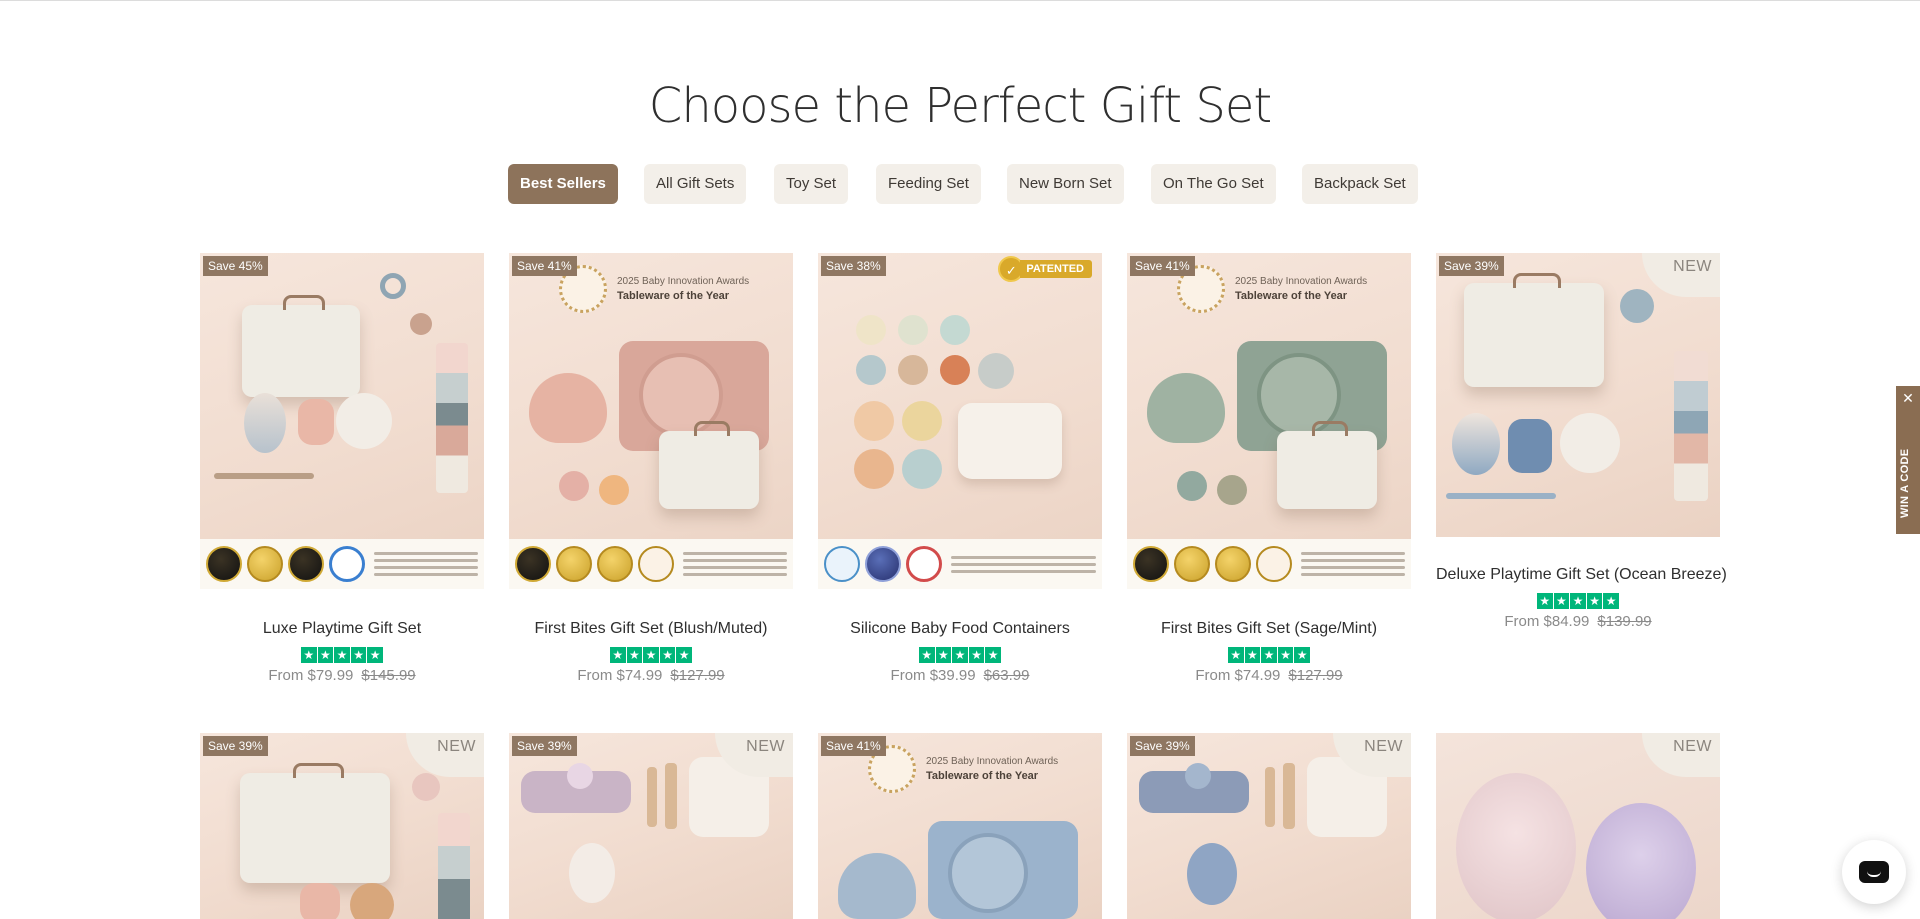 This screenshot has width=1920, height=919. What do you see at coordinates (1578, 621) in the screenshot?
I see `price-row: From $84.99 $139.99` at bounding box center [1578, 621].